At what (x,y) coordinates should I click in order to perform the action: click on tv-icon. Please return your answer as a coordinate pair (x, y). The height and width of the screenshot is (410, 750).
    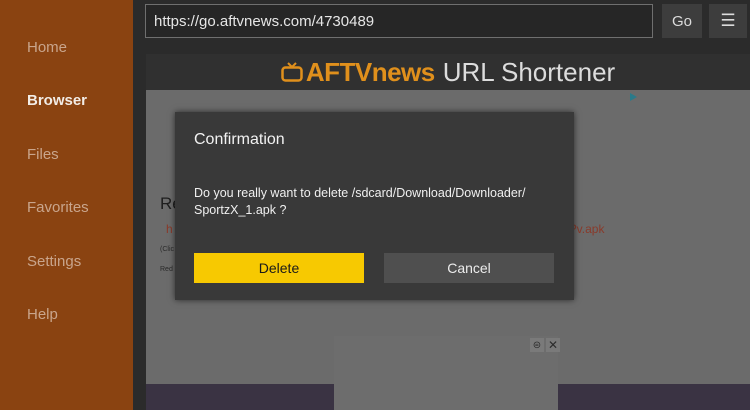
    Looking at the image, I should click on (292, 72).